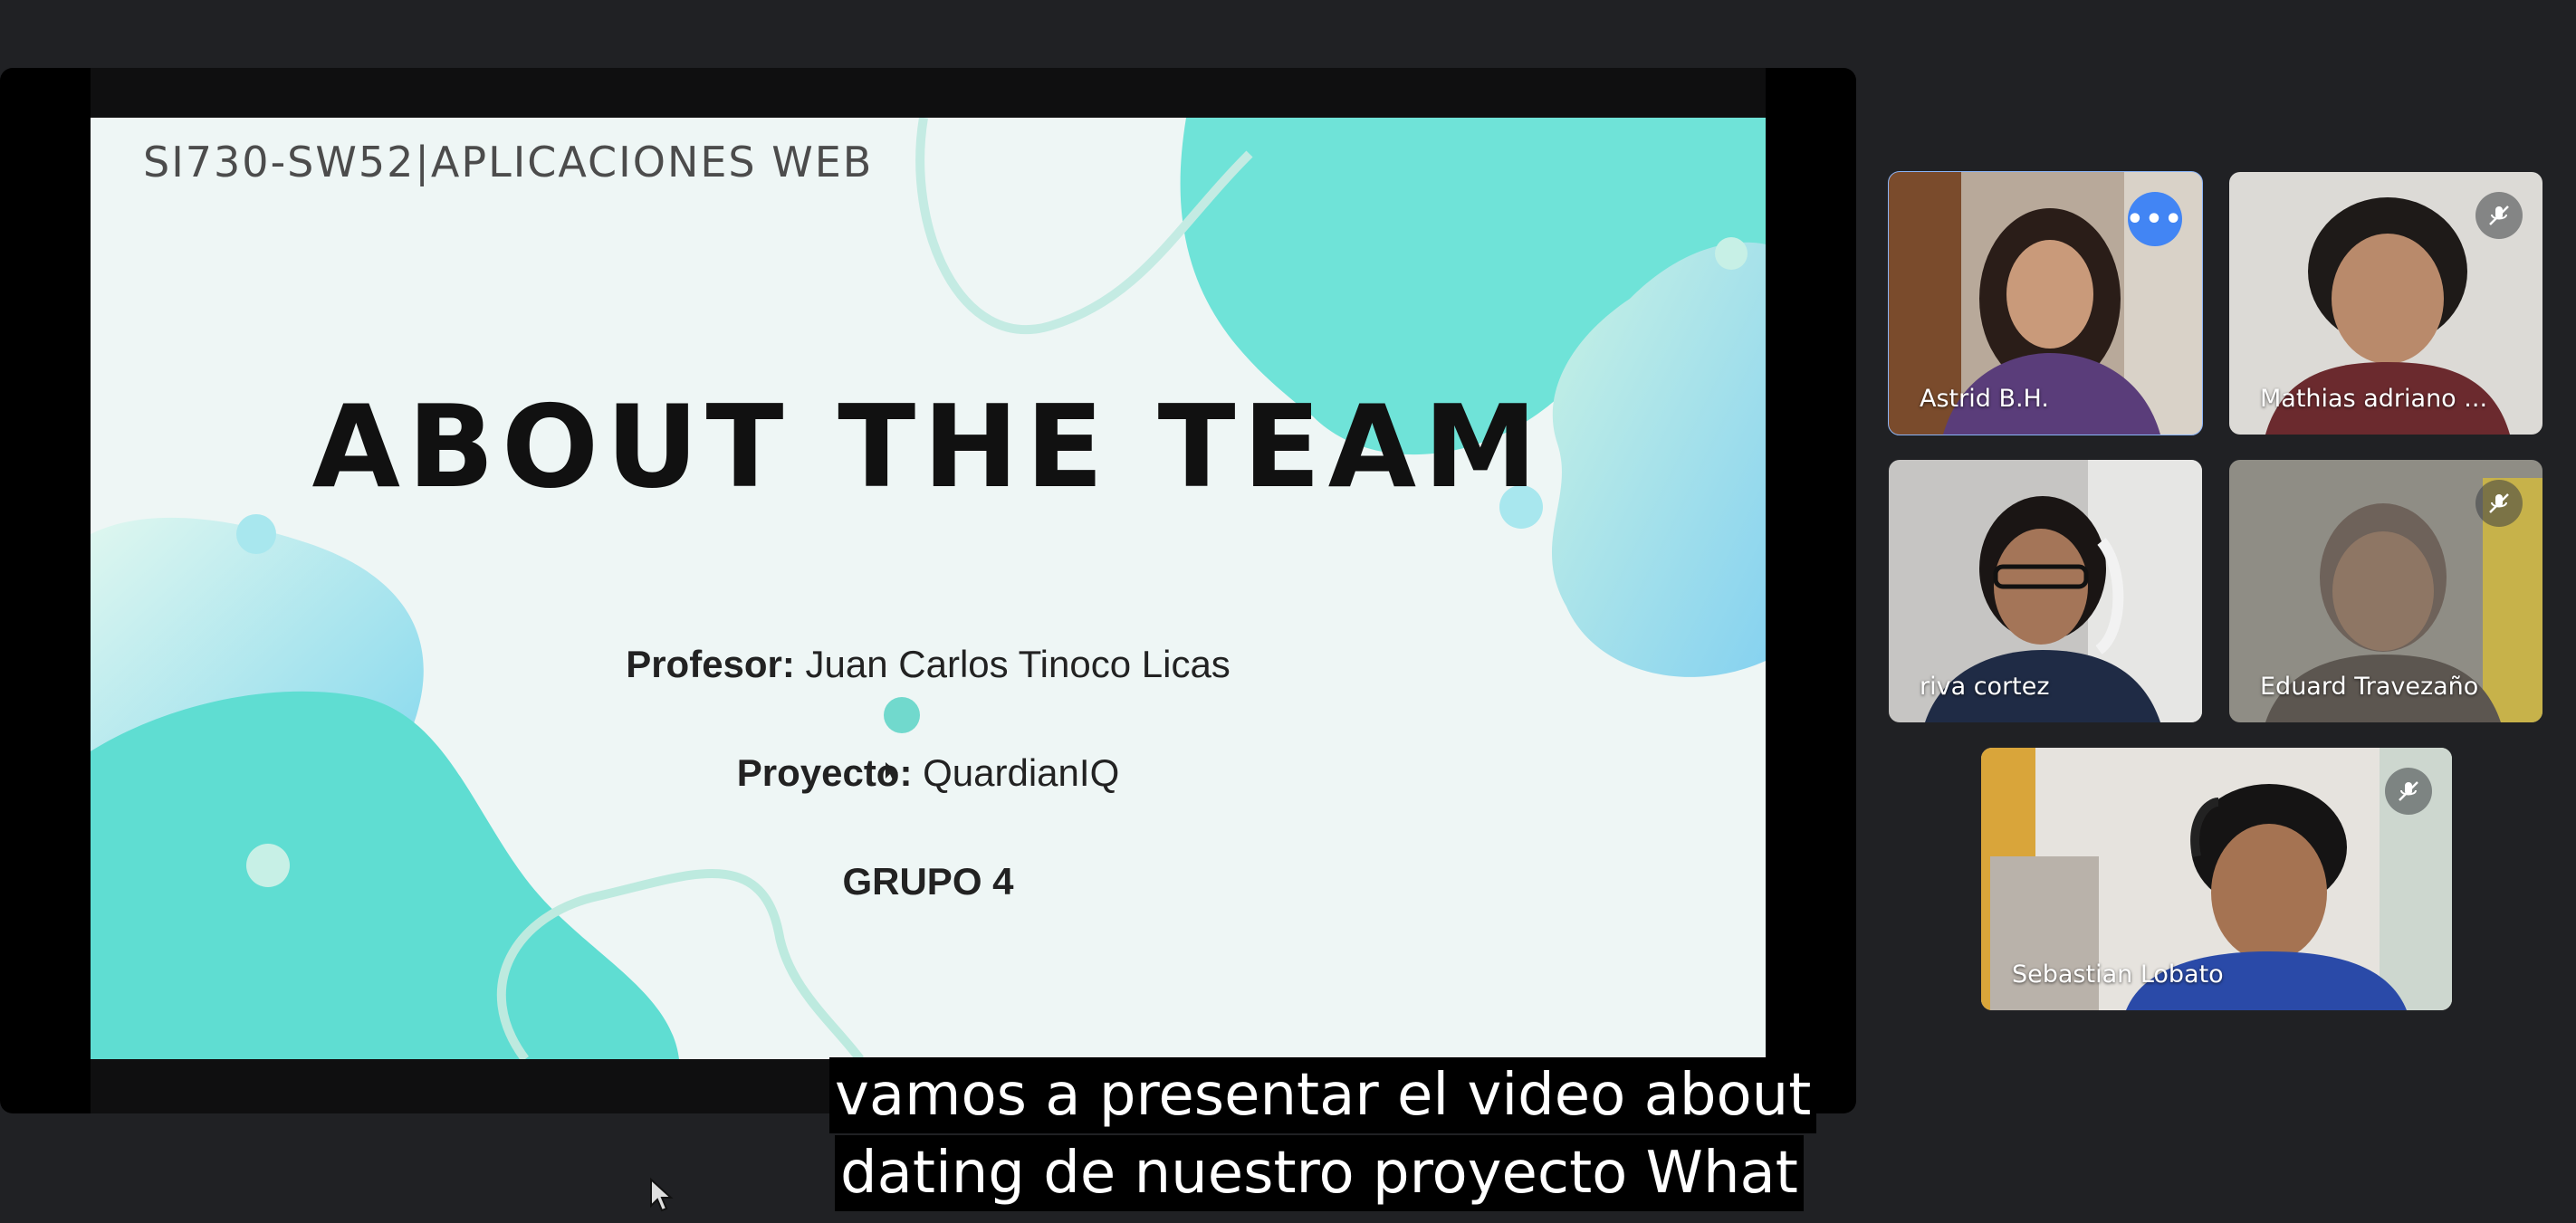 This screenshot has width=2576, height=1223. I want to click on more-options-button: •••, so click(2154, 219).